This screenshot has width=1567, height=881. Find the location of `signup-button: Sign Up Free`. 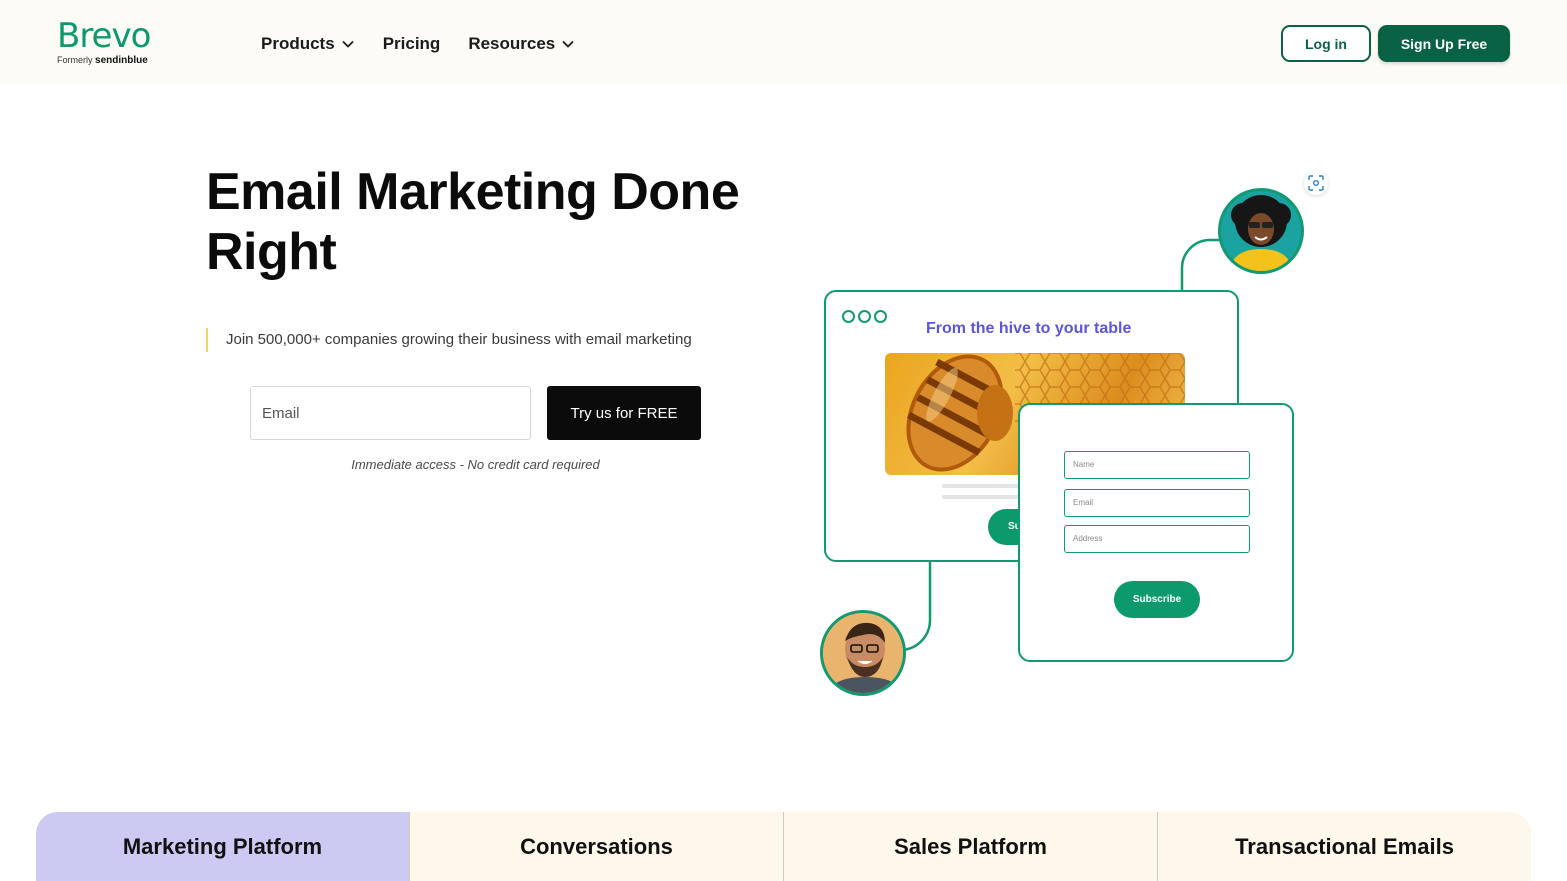

signup-button: Sign Up Free is located at coordinates (1444, 43).